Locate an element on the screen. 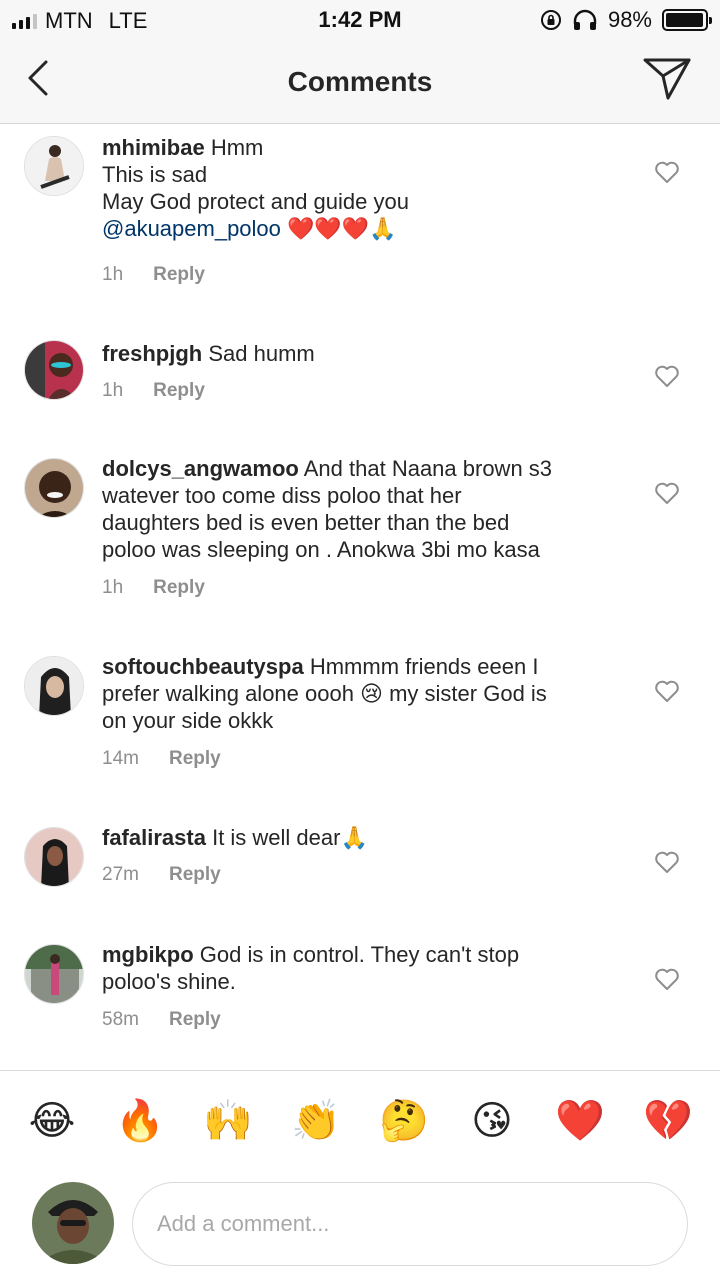  send-icon is located at coordinates (667, 79).